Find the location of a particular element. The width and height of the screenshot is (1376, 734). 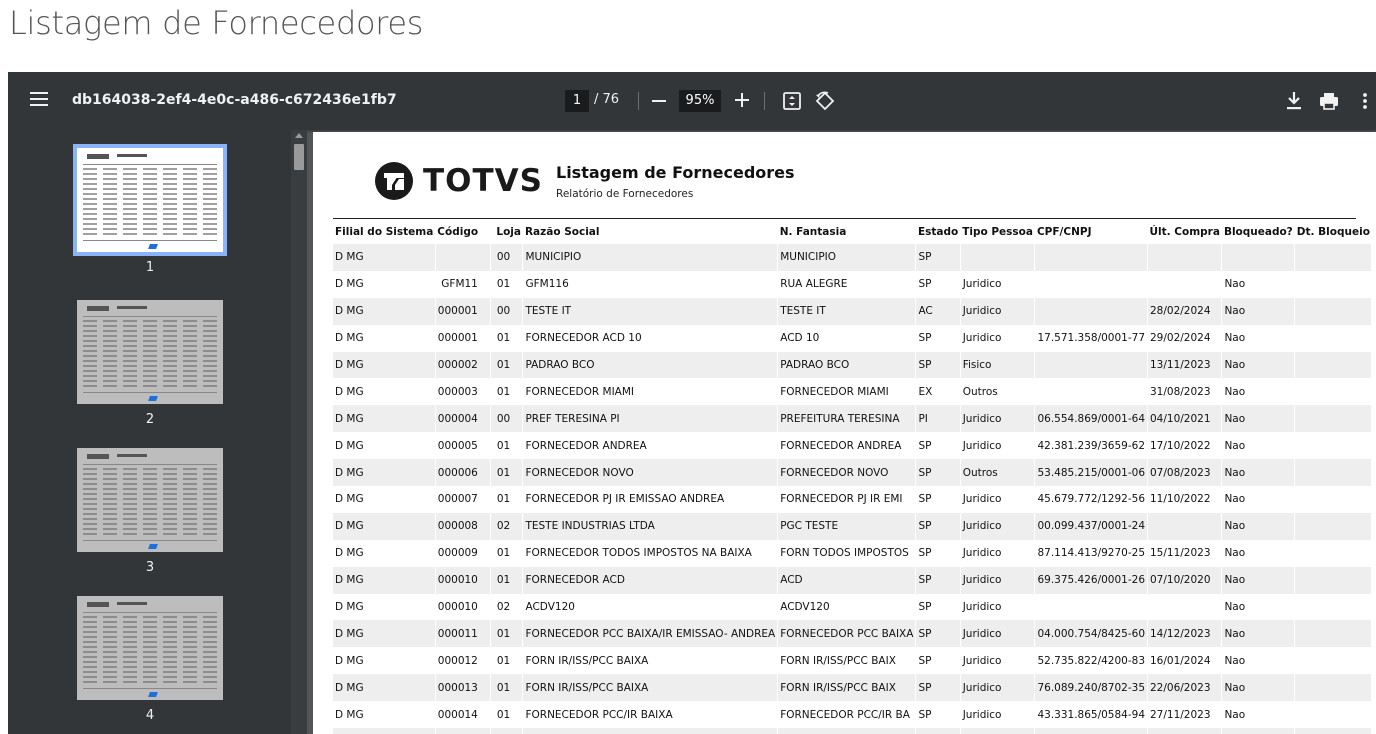

thumbnail-page-4: 4 is located at coordinates (150, 659).